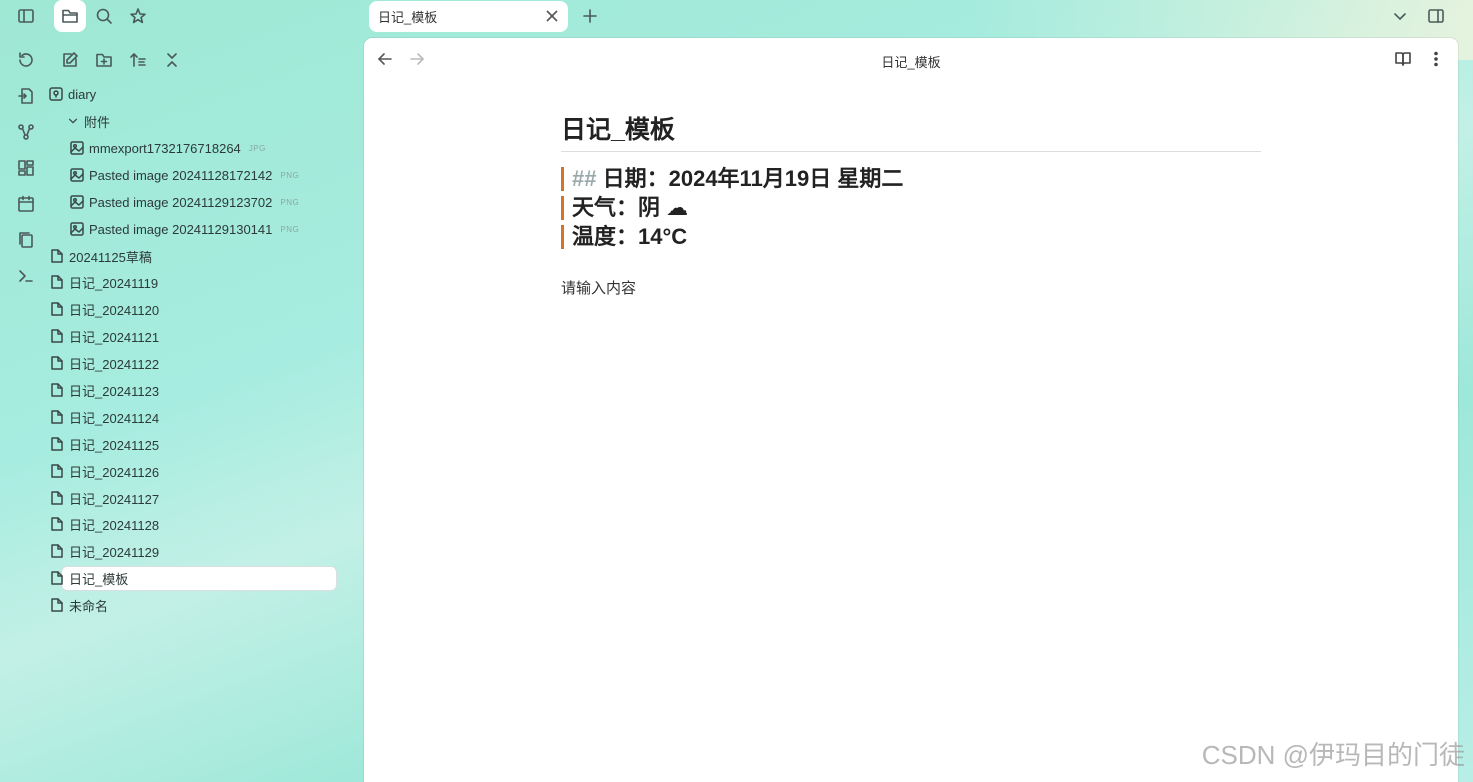 The width and height of the screenshot is (1473, 782). I want to click on file-item: 日记_20241129, so click(104, 551).